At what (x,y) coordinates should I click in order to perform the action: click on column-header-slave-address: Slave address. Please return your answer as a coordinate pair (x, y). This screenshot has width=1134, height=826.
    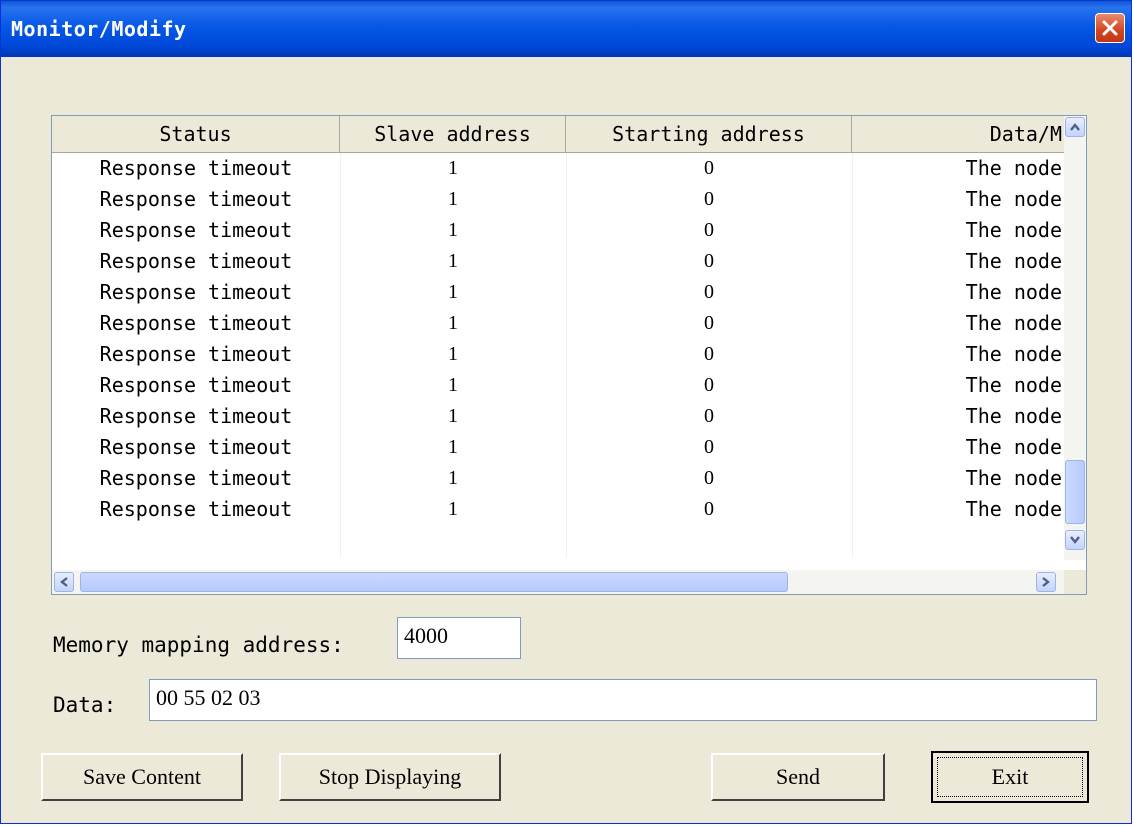
    Looking at the image, I should click on (453, 134).